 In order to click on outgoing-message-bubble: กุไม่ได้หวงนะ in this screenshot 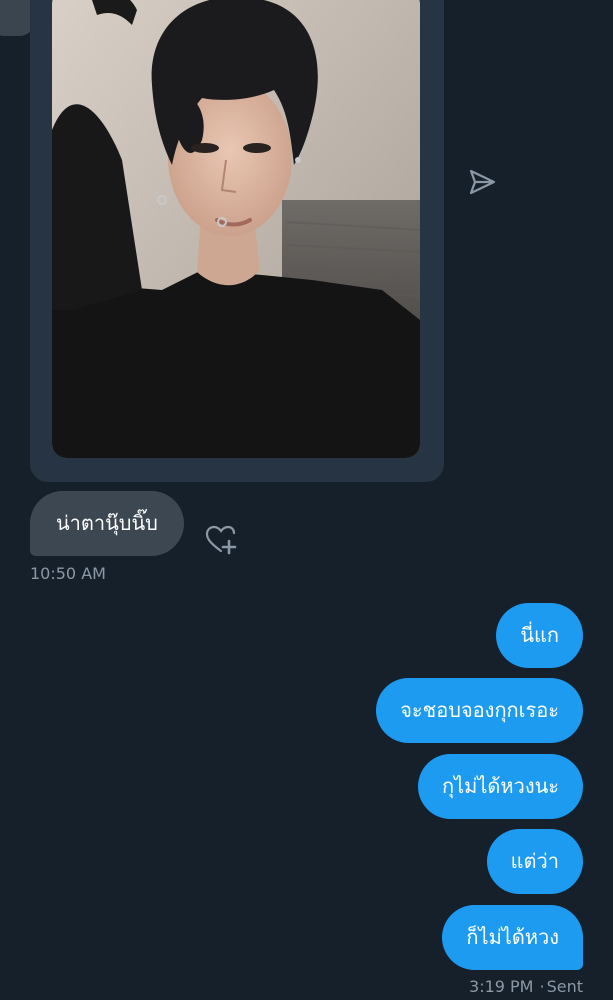, I will do `click(500, 786)`.